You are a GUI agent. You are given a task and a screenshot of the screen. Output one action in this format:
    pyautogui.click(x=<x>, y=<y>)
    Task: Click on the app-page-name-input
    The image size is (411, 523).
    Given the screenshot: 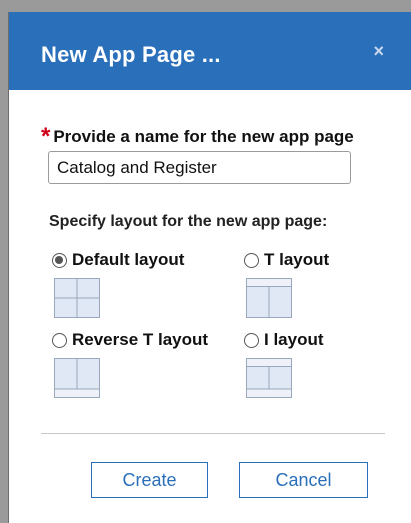 What is the action you would take?
    pyautogui.click(x=199, y=167)
    